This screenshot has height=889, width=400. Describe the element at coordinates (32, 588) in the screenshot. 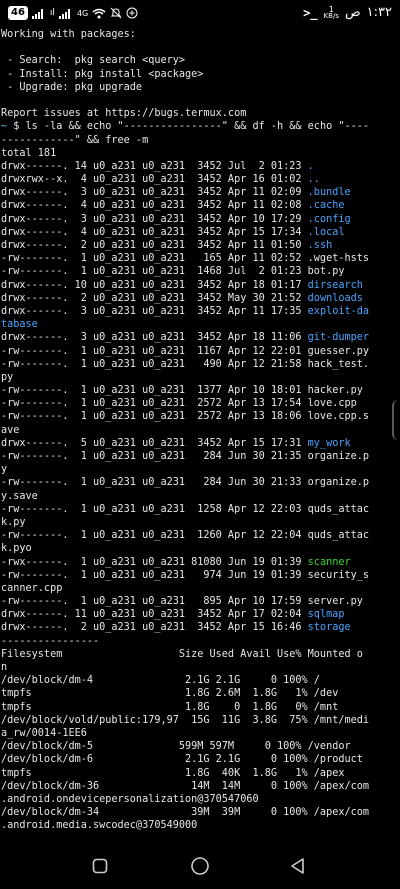

I see `terminal-line: canner.cpp` at that location.